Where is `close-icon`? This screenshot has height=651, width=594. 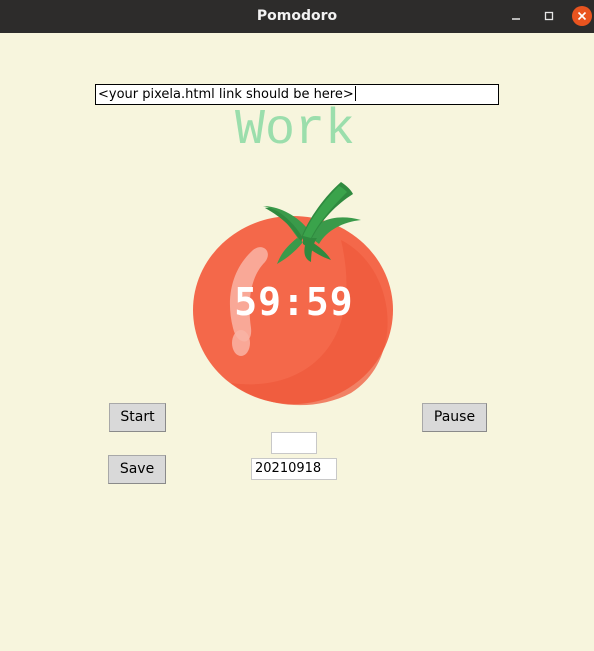 close-icon is located at coordinates (582, 16).